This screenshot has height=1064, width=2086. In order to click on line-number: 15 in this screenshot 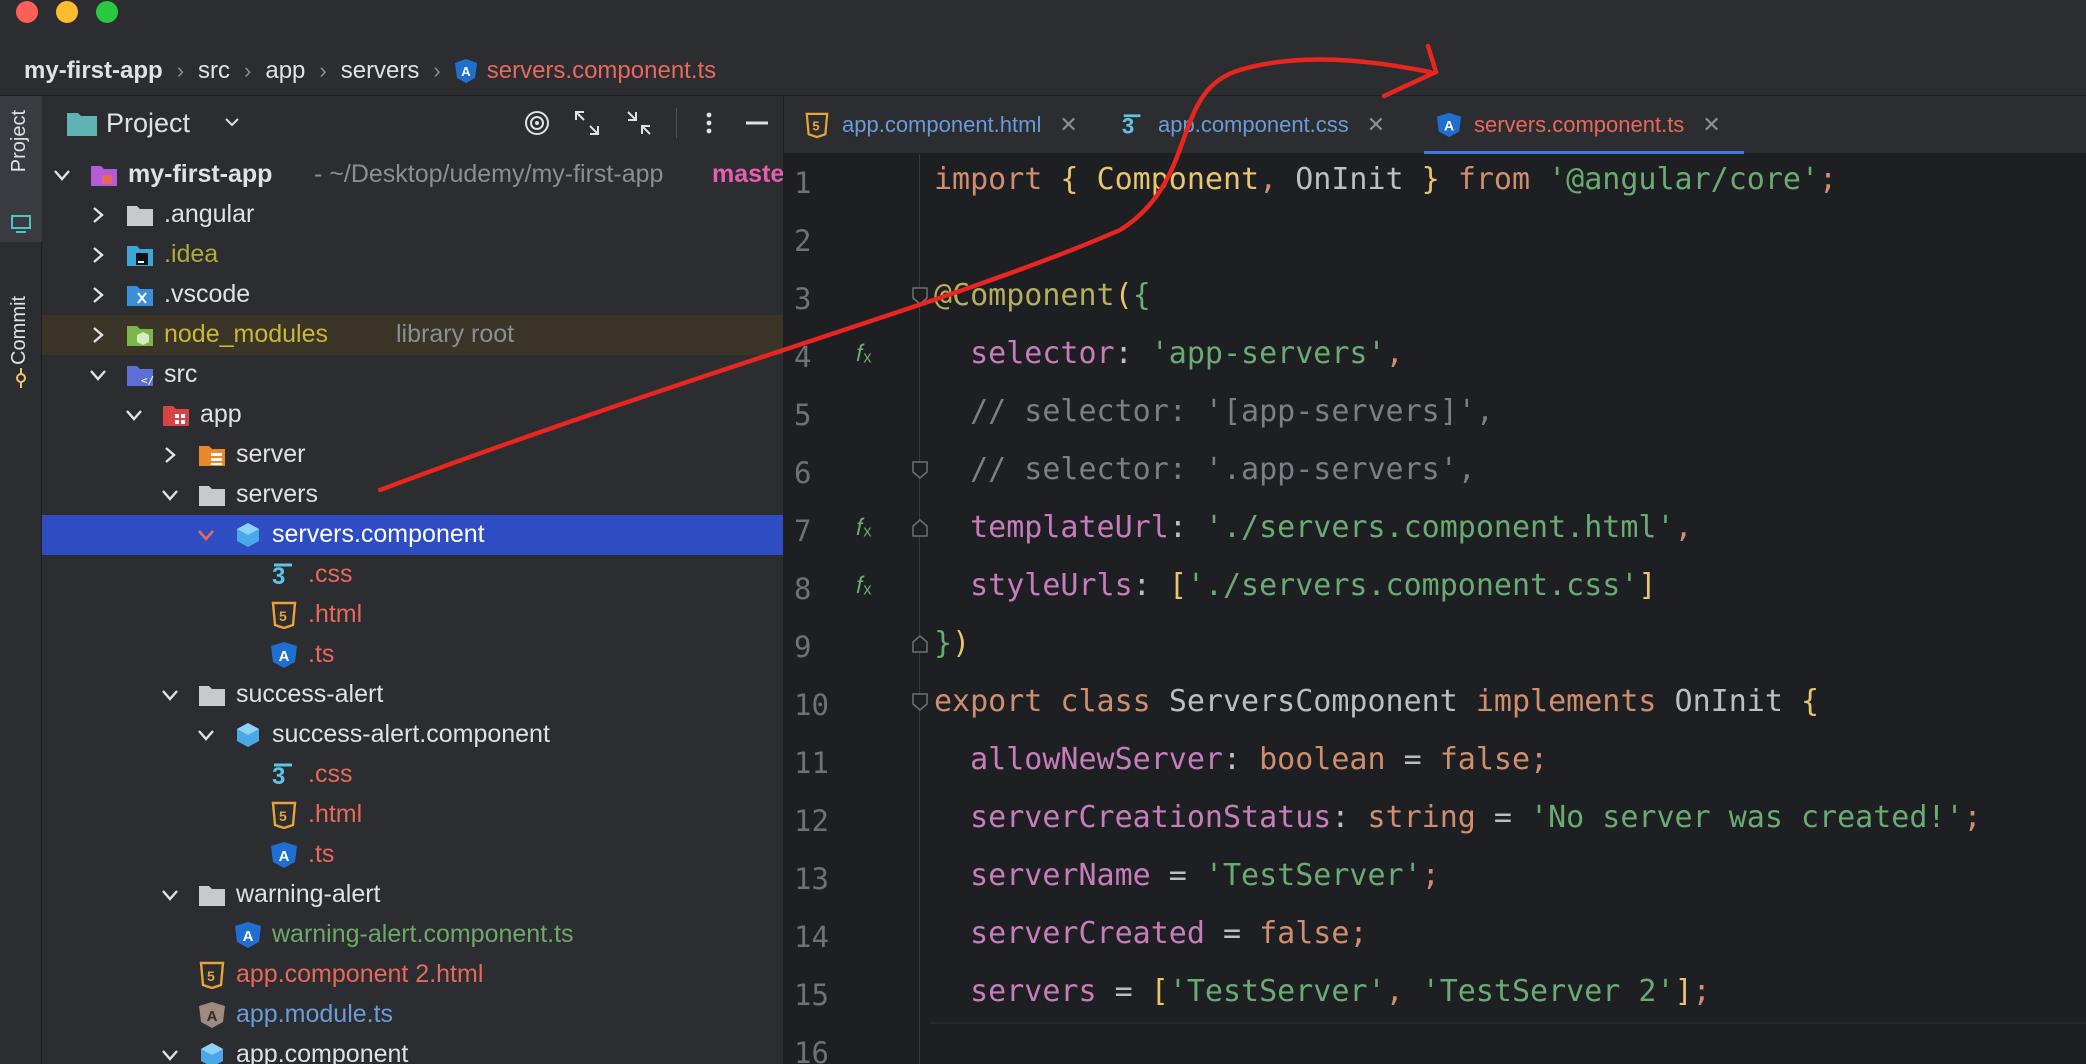, I will do `click(811, 995)`.